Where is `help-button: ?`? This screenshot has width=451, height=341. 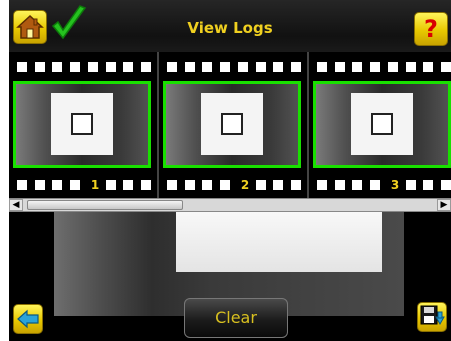
help-button: ? is located at coordinates (431, 29).